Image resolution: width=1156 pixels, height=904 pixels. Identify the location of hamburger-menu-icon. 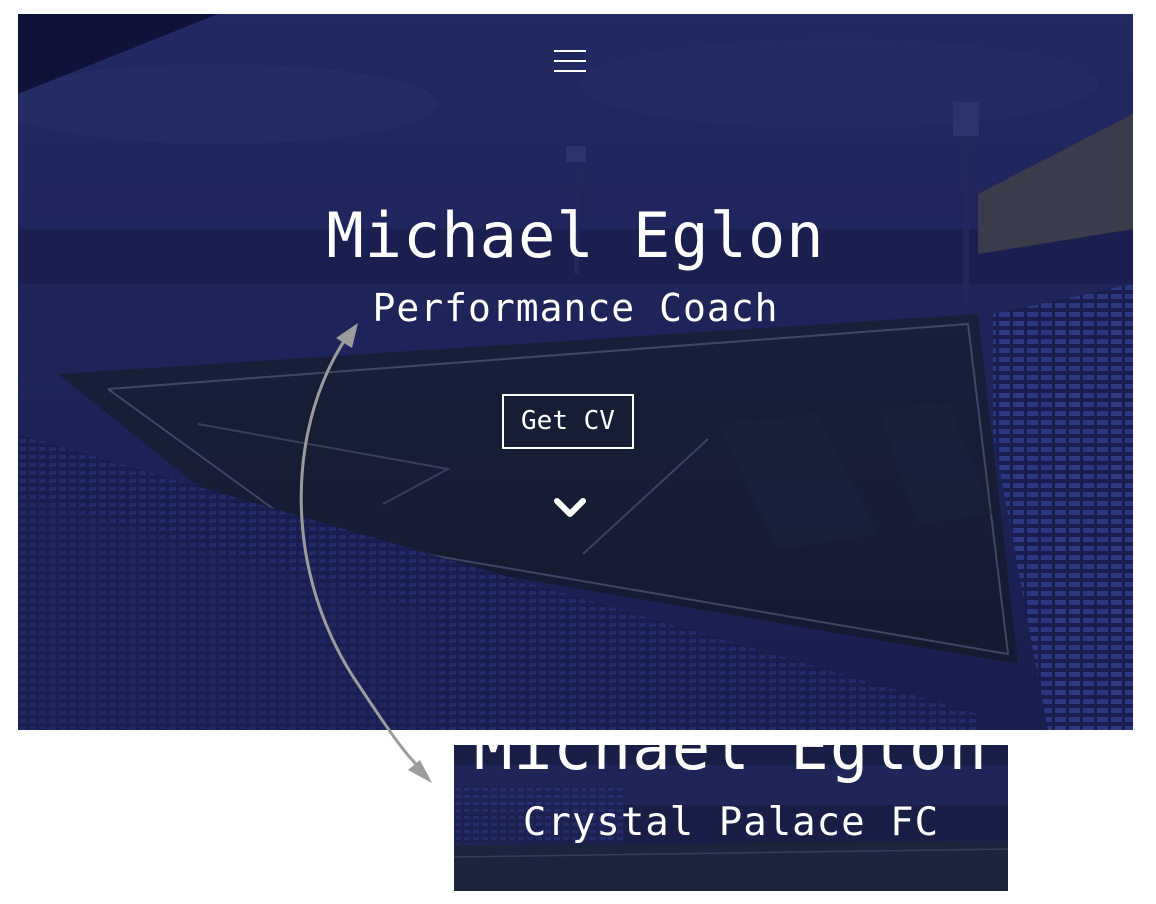
(570, 62).